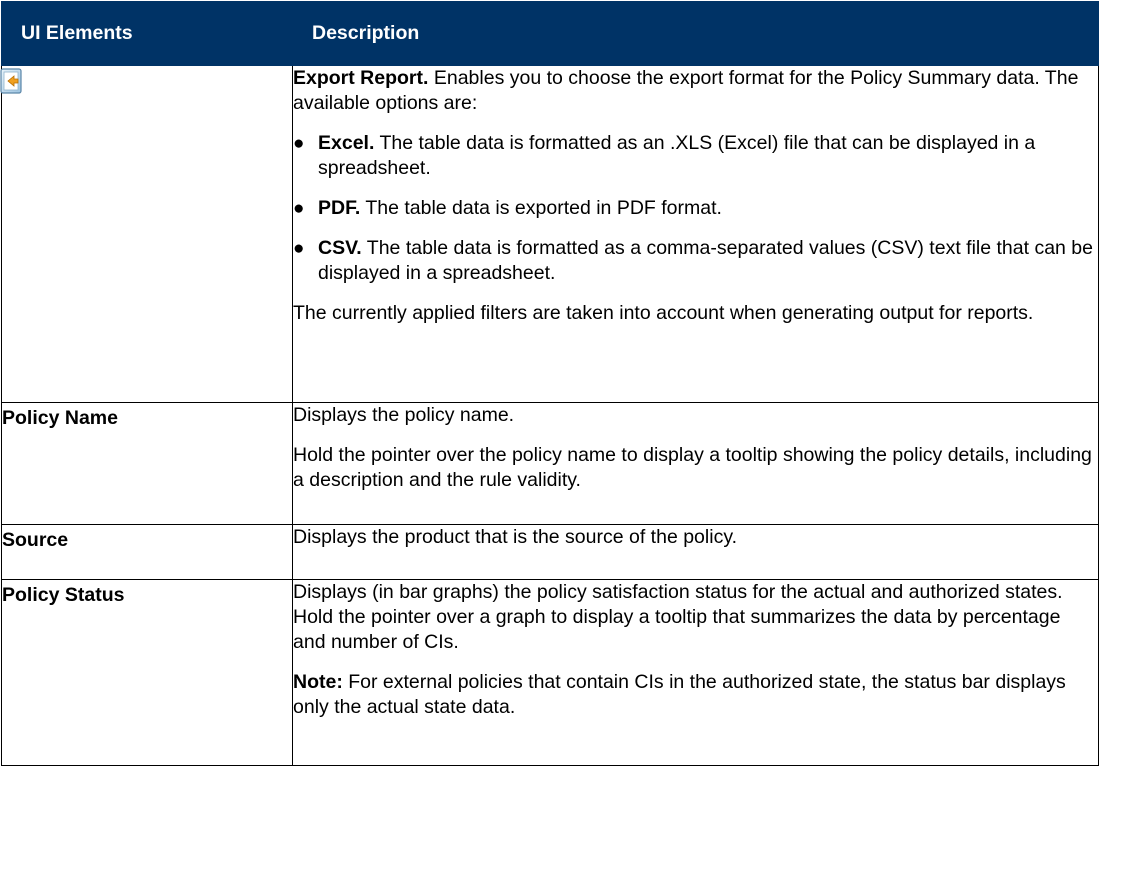 This screenshot has height=884, width=1128. Describe the element at coordinates (404, 415) in the screenshot. I see `description-text: Displays the policy name.` at that location.